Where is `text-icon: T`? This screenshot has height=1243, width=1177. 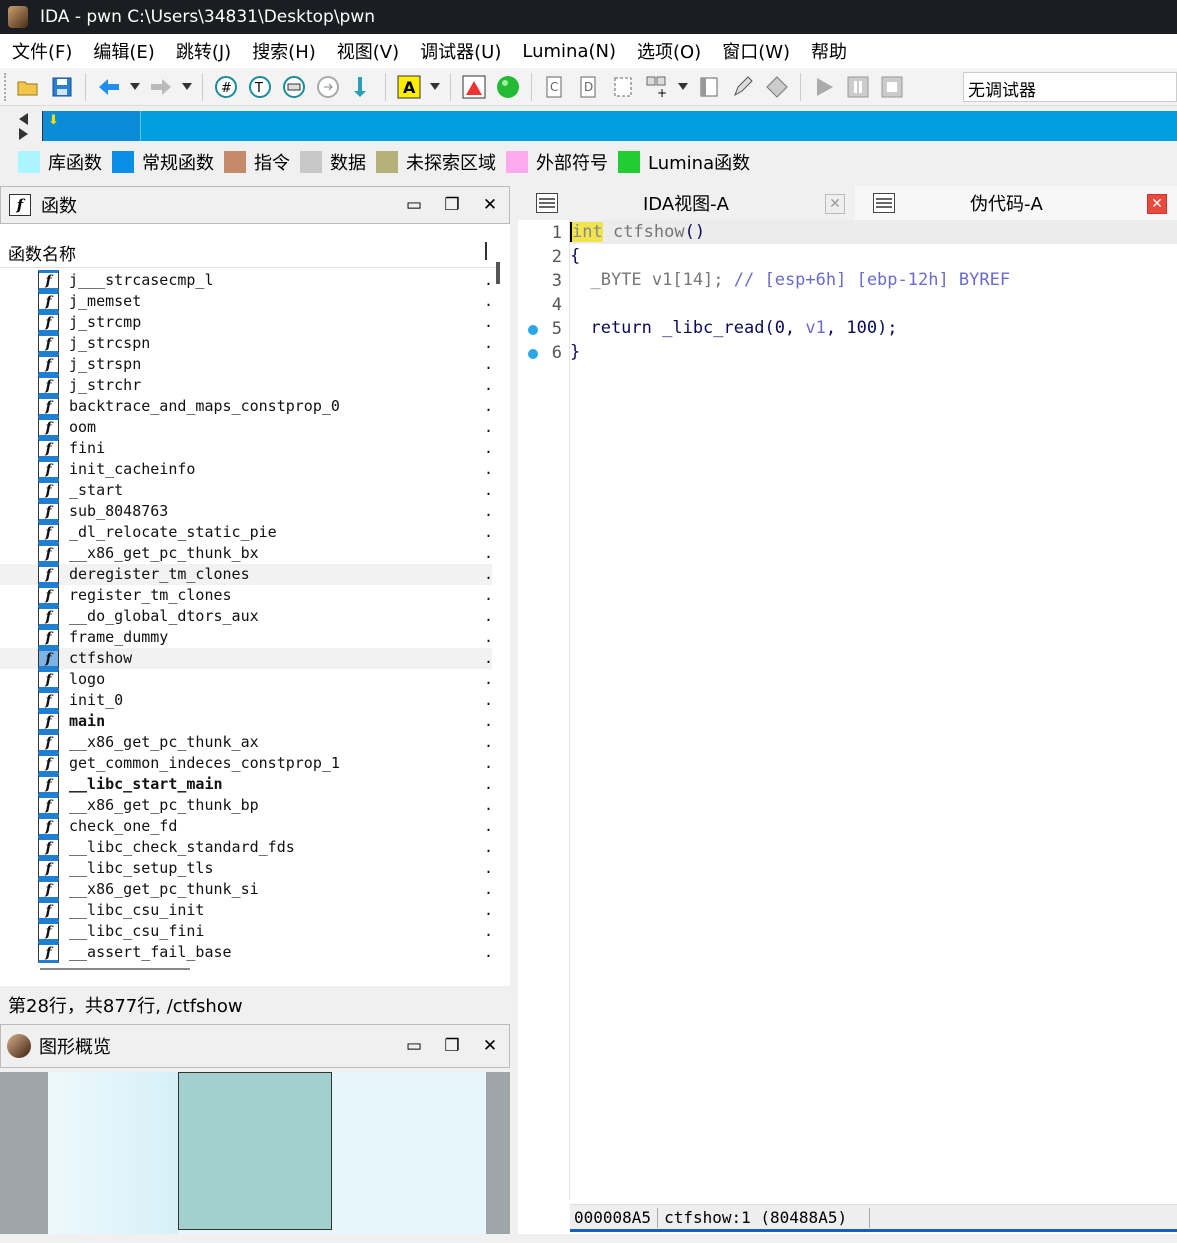
text-icon: T is located at coordinates (260, 87).